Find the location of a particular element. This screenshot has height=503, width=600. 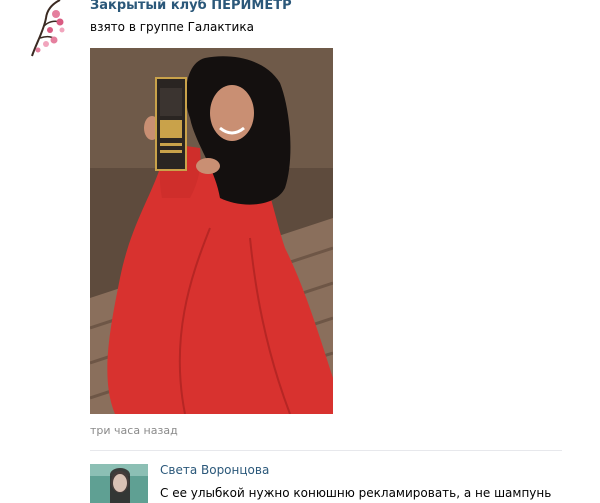

flower-branch-icon is located at coordinates (48, 28).